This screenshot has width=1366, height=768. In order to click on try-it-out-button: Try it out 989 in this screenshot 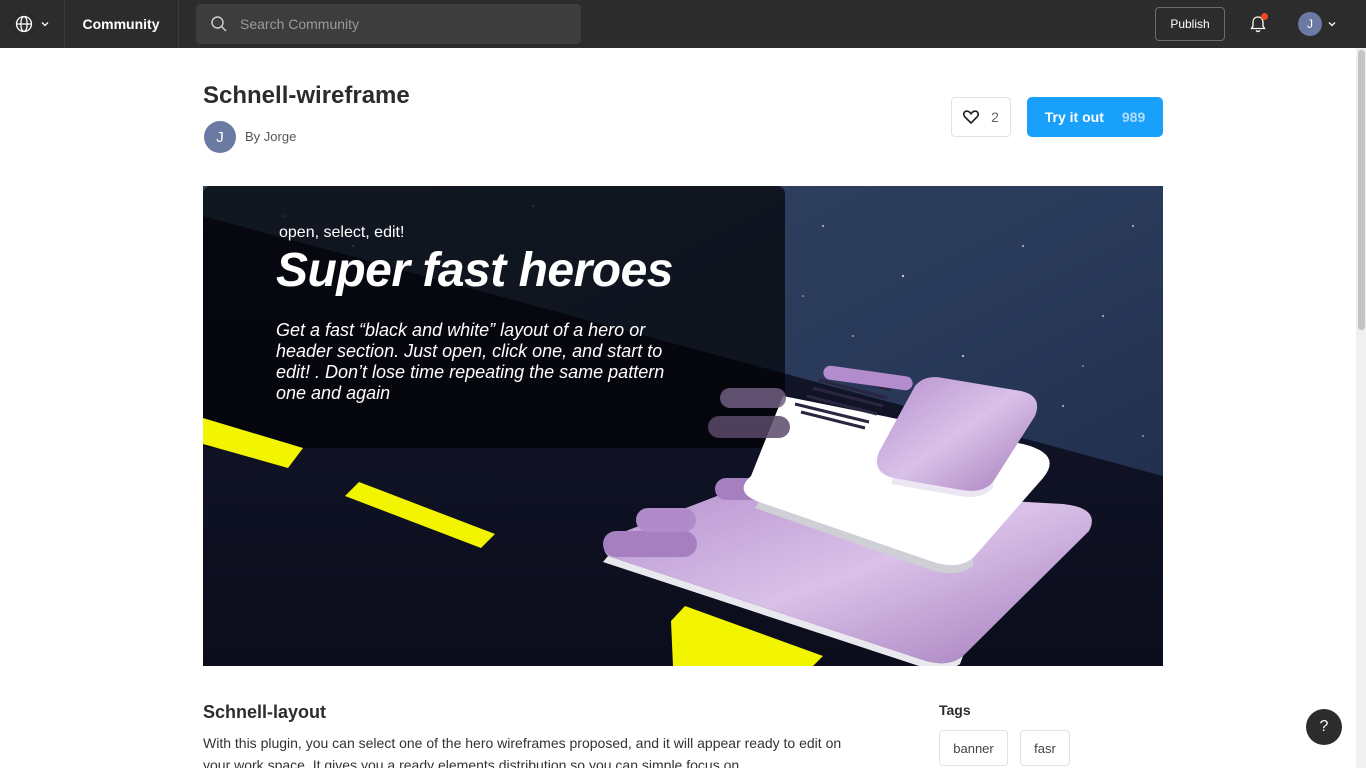, I will do `click(1095, 117)`.